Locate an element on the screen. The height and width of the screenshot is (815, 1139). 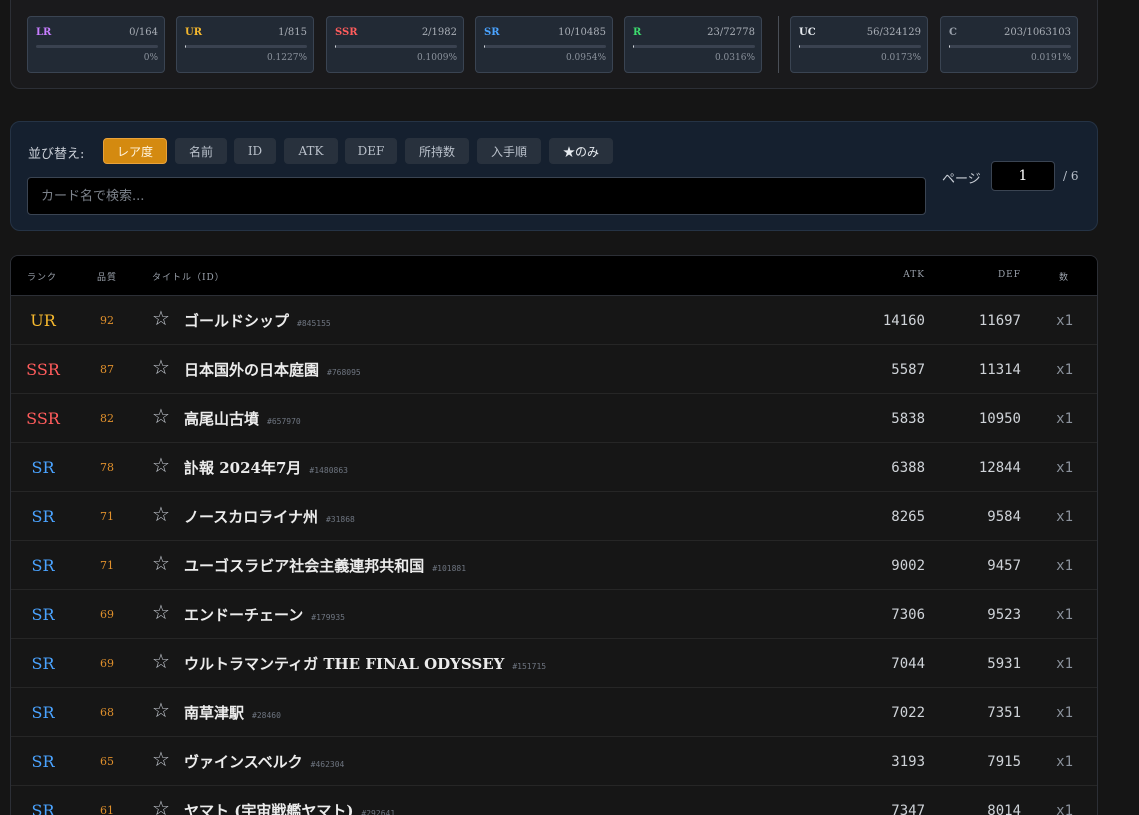
header-quality: 品質 is located at coordinates (107, 276).